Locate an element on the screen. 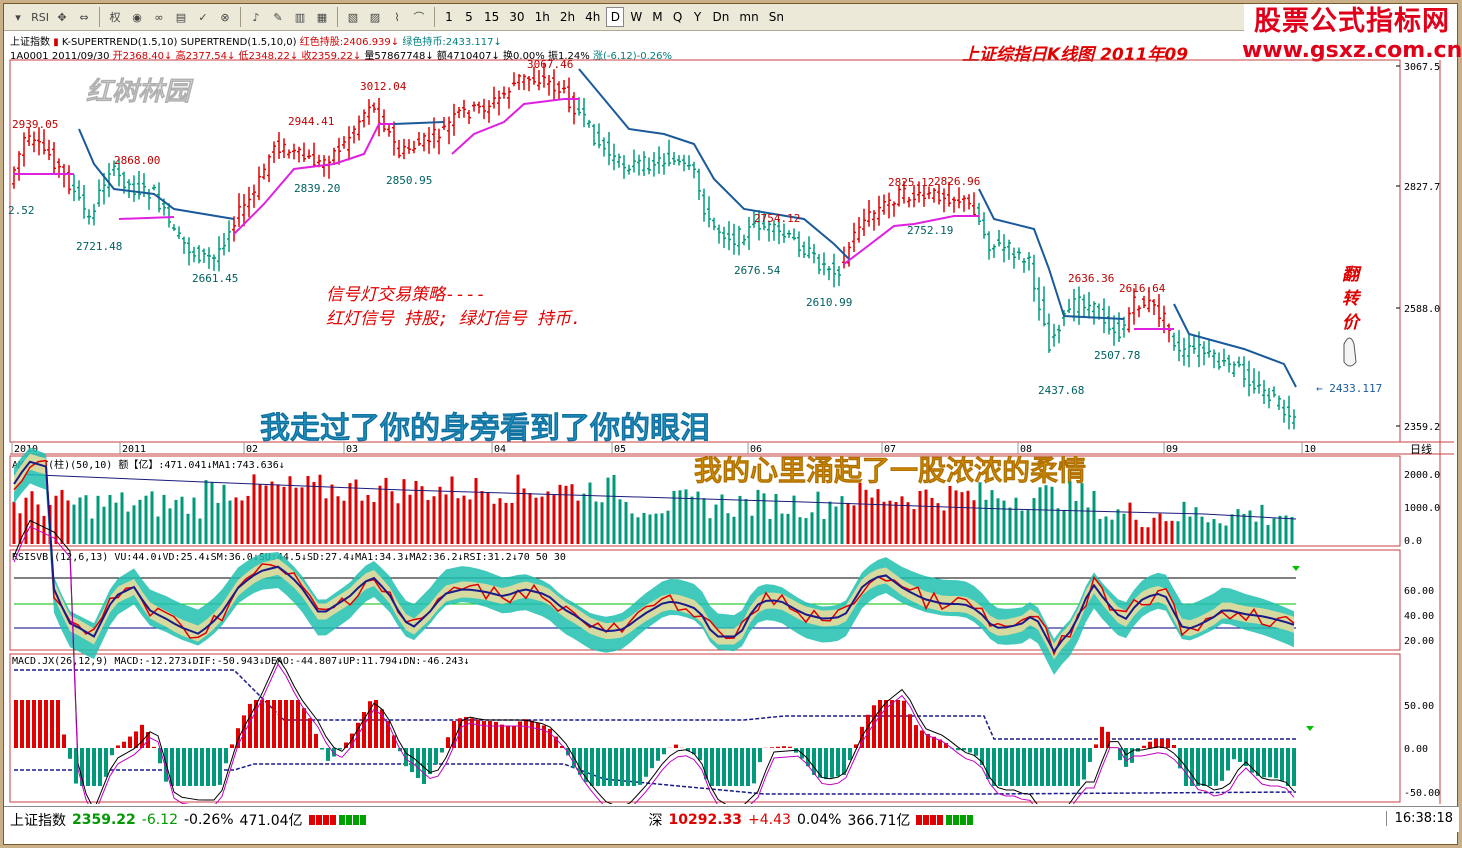  rsi-signal-icon is located at coordinates (1296, 568).